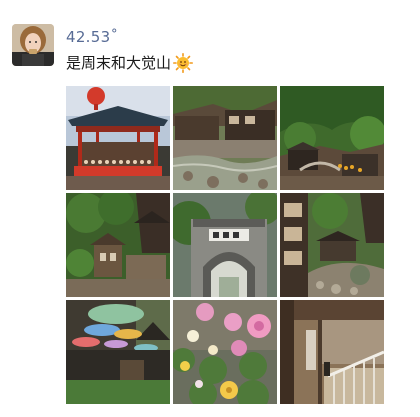 The height and width of the screenshot is (417, 420). I want to click on smiling-sun-emoji-icon, so click(183, 63).